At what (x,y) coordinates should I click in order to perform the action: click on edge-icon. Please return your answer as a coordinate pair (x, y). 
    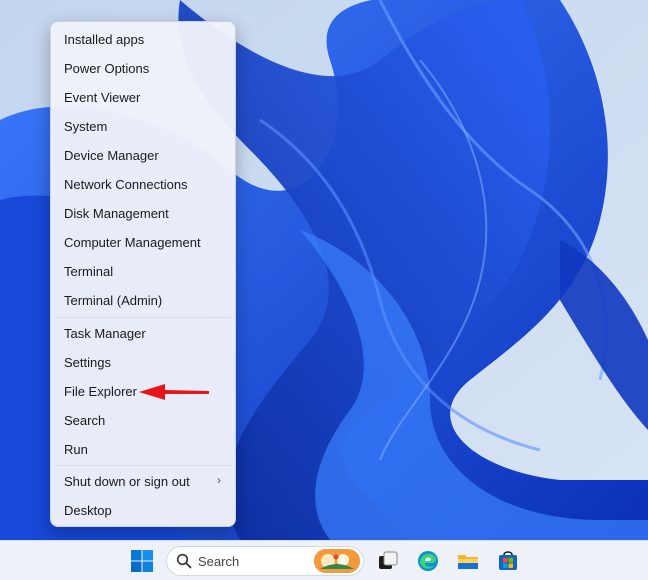
    Looking at the image, I should click on (428, 561).